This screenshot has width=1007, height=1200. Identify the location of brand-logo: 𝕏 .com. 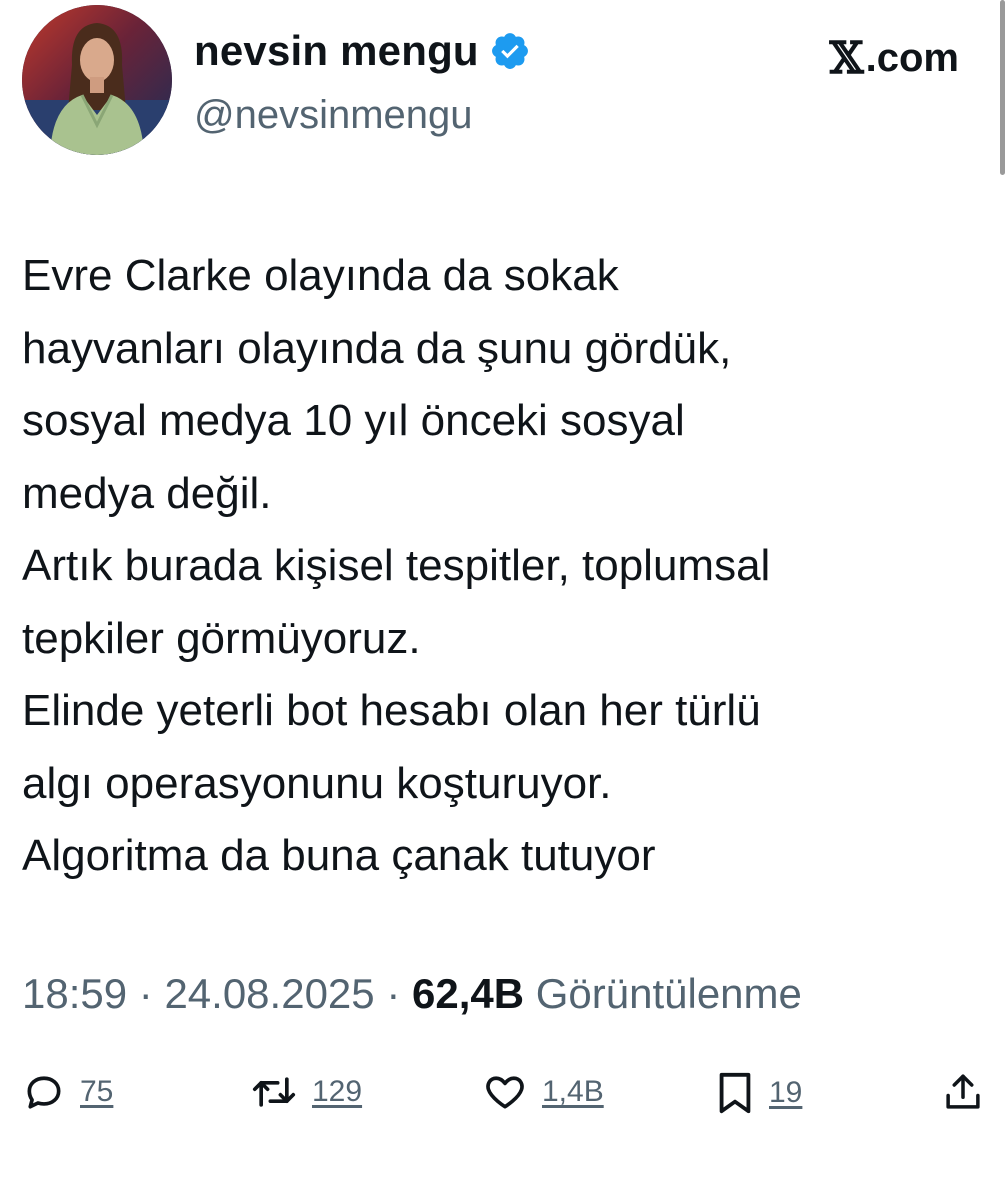
(895, 58).